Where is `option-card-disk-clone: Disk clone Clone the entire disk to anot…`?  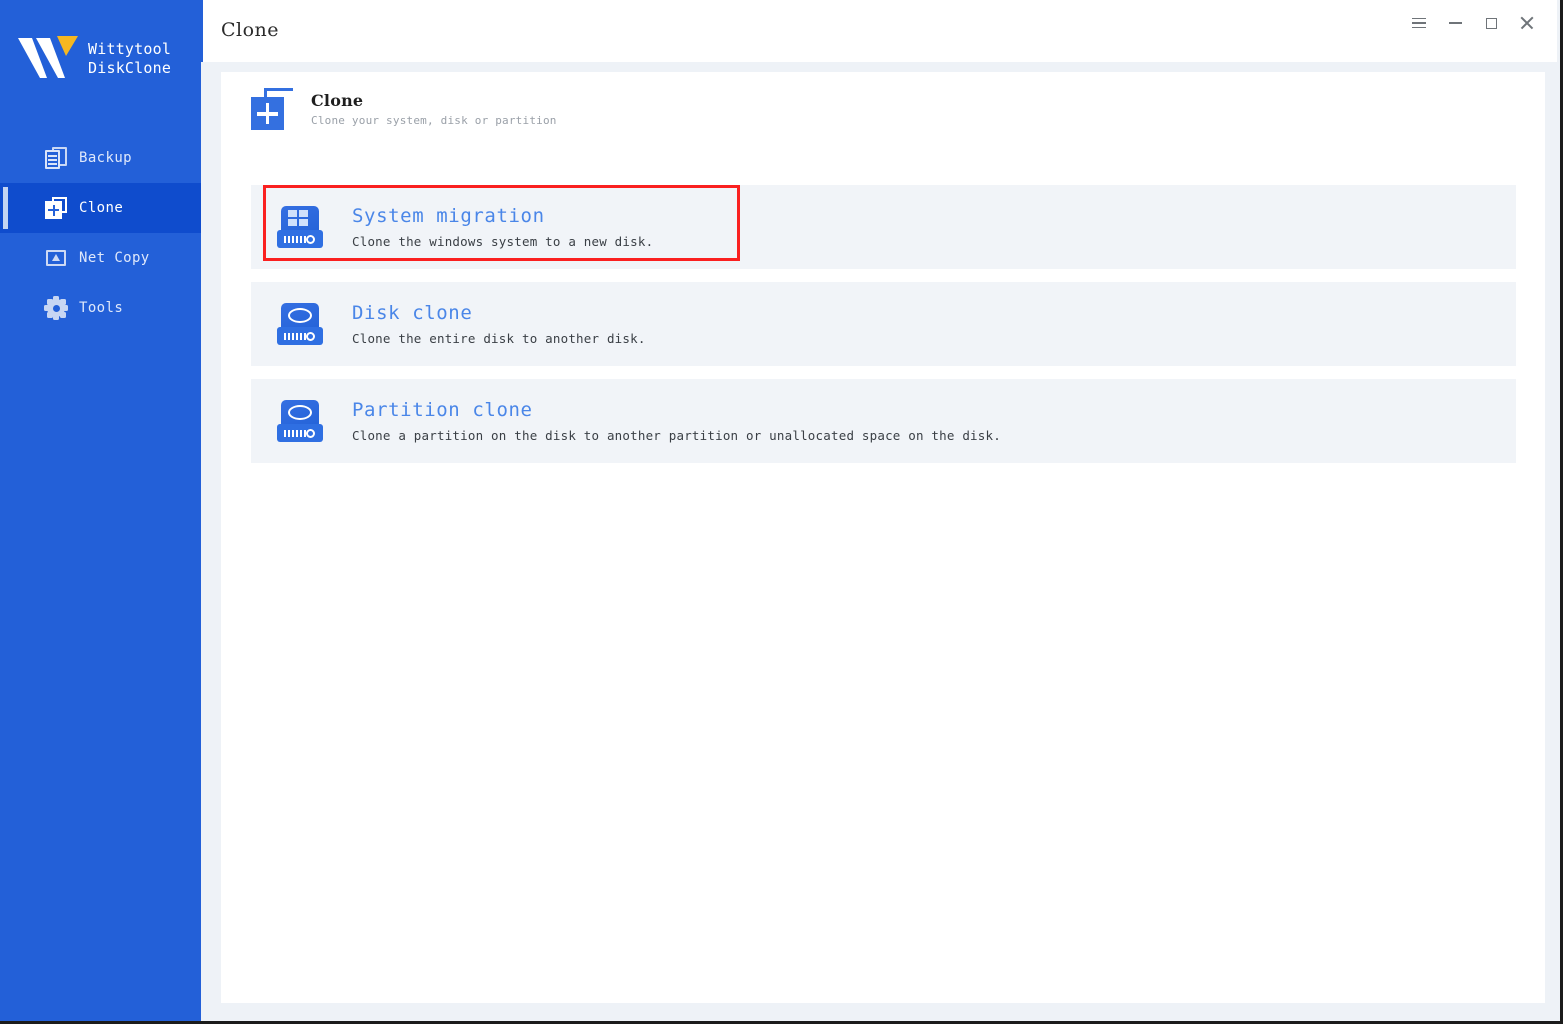 option-card-disk-clone: Disk clone Clone the entire disk to anot… is located at coordinates (883, 324).